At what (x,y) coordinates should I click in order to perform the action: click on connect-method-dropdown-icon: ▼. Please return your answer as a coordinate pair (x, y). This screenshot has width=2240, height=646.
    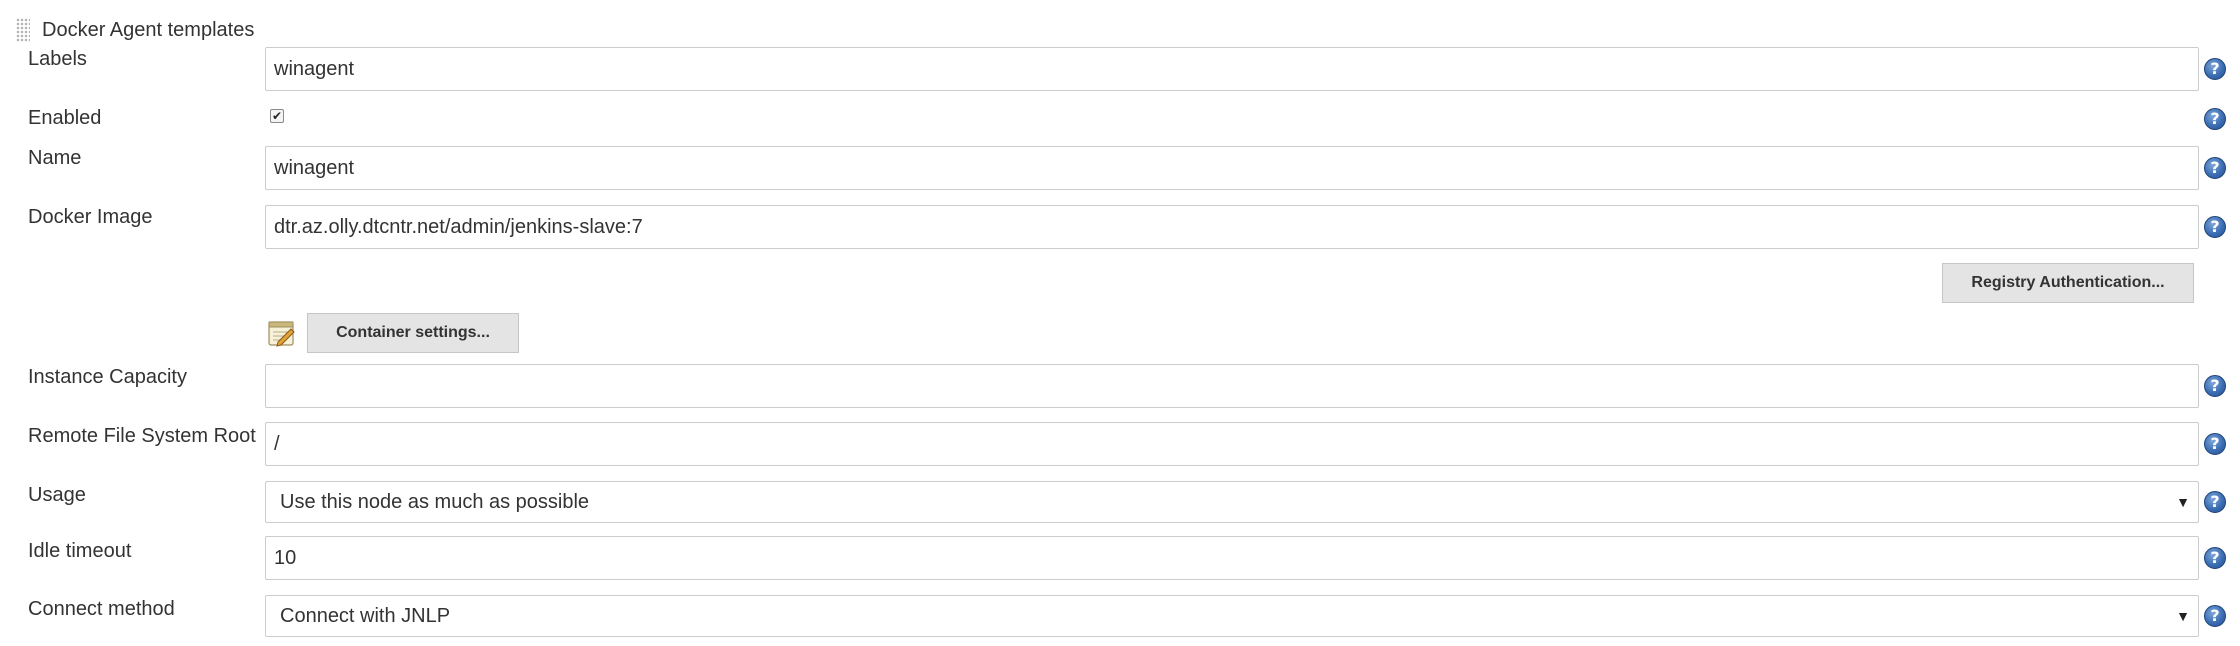
    Looking at the image, I should click on (2183, 616).